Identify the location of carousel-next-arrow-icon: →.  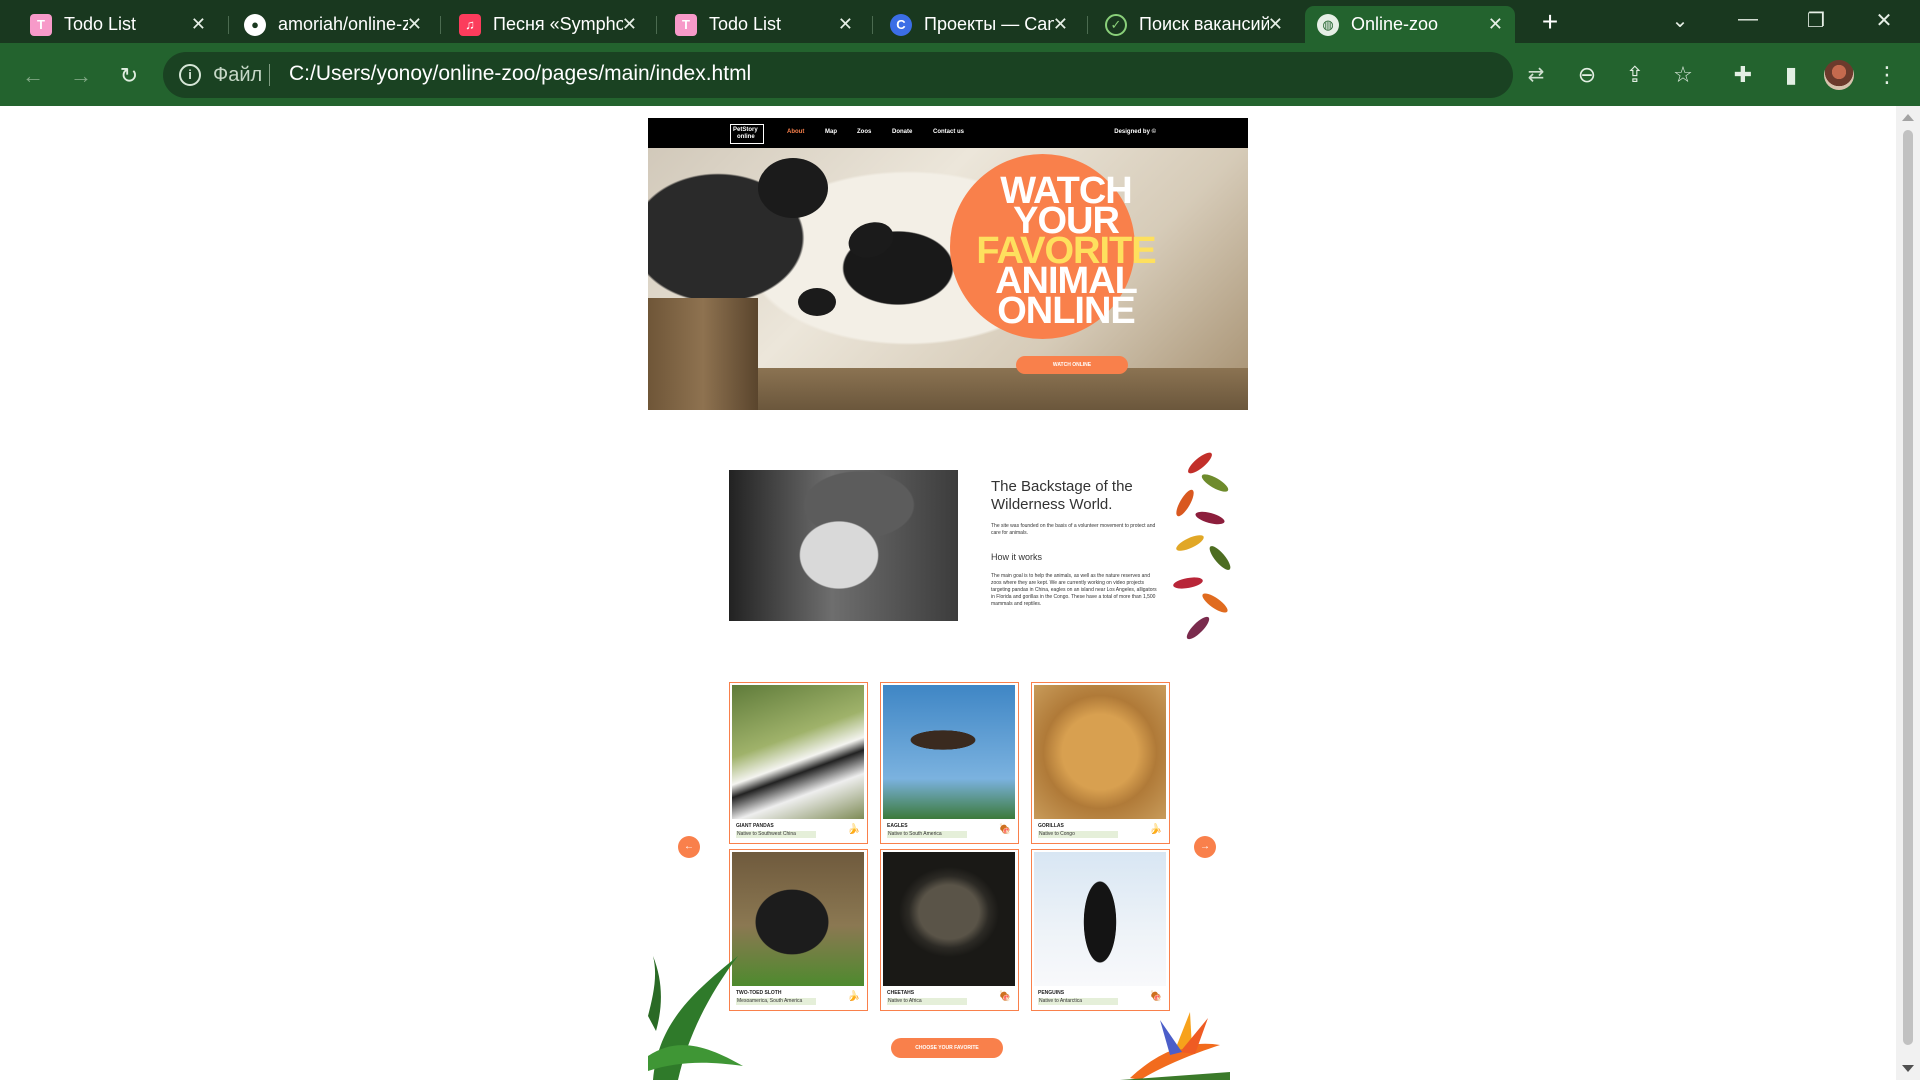
(1205, 847).